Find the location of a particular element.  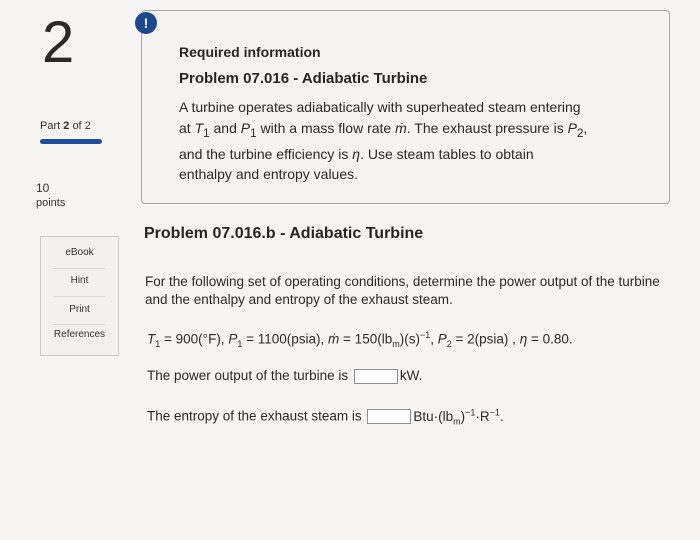

subproblem-title: Problem 07.016.b - Adiabatic Turbine is located at coordinates (284, 233).